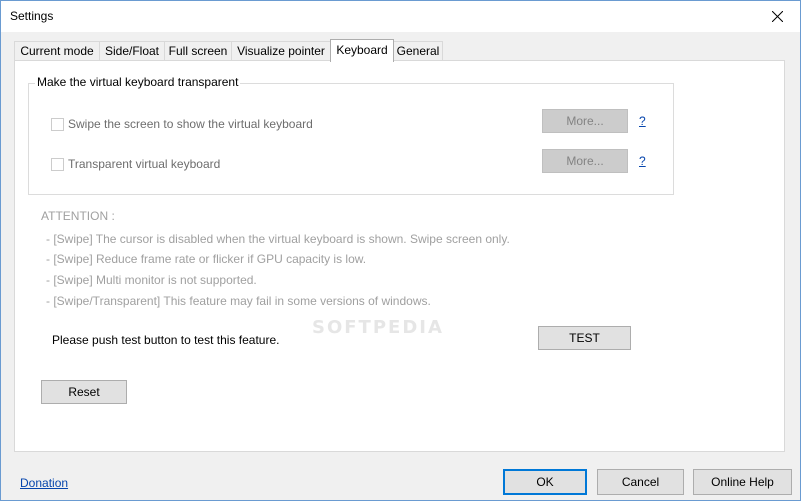  Describe the element at coordinates (418, 51) in the screenshot. I see `tab-general: General` at that location.